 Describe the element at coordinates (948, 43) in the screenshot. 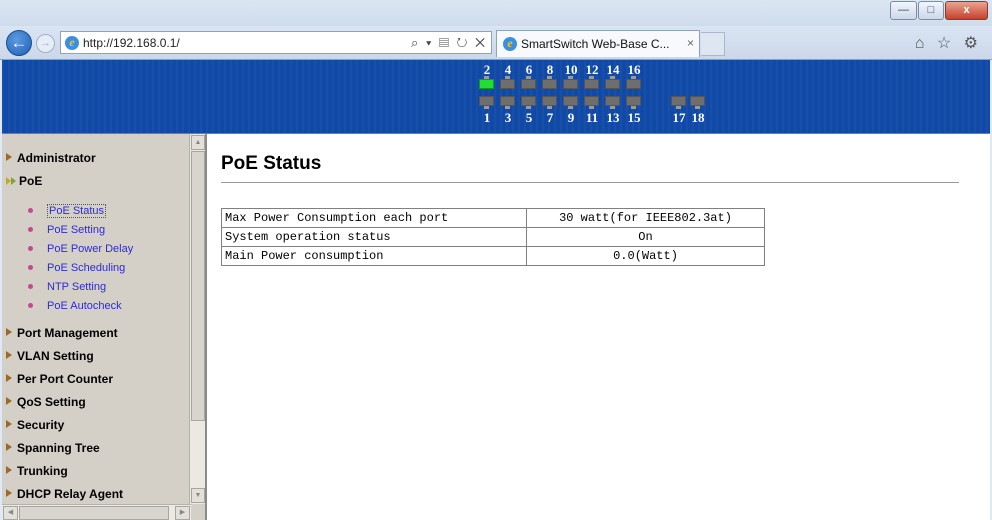

I see `home-favorites-settings-icons: ⌂ ☆ ⚙` at that location.